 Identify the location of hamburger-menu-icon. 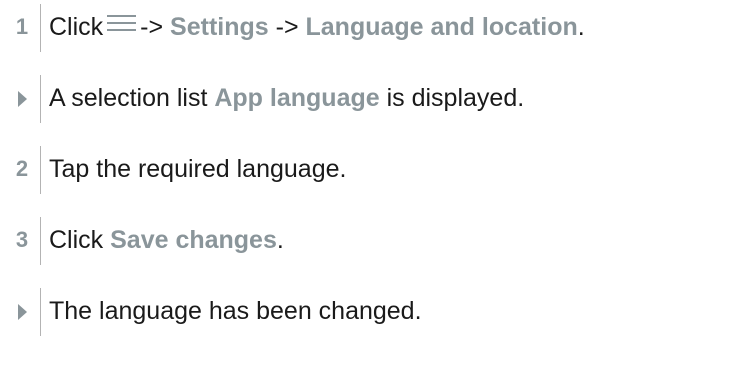
(122, 23).